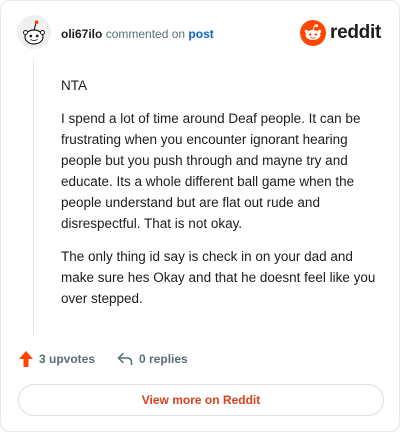  I want to click on comment-paragraph: NTA, so click(74, 85).